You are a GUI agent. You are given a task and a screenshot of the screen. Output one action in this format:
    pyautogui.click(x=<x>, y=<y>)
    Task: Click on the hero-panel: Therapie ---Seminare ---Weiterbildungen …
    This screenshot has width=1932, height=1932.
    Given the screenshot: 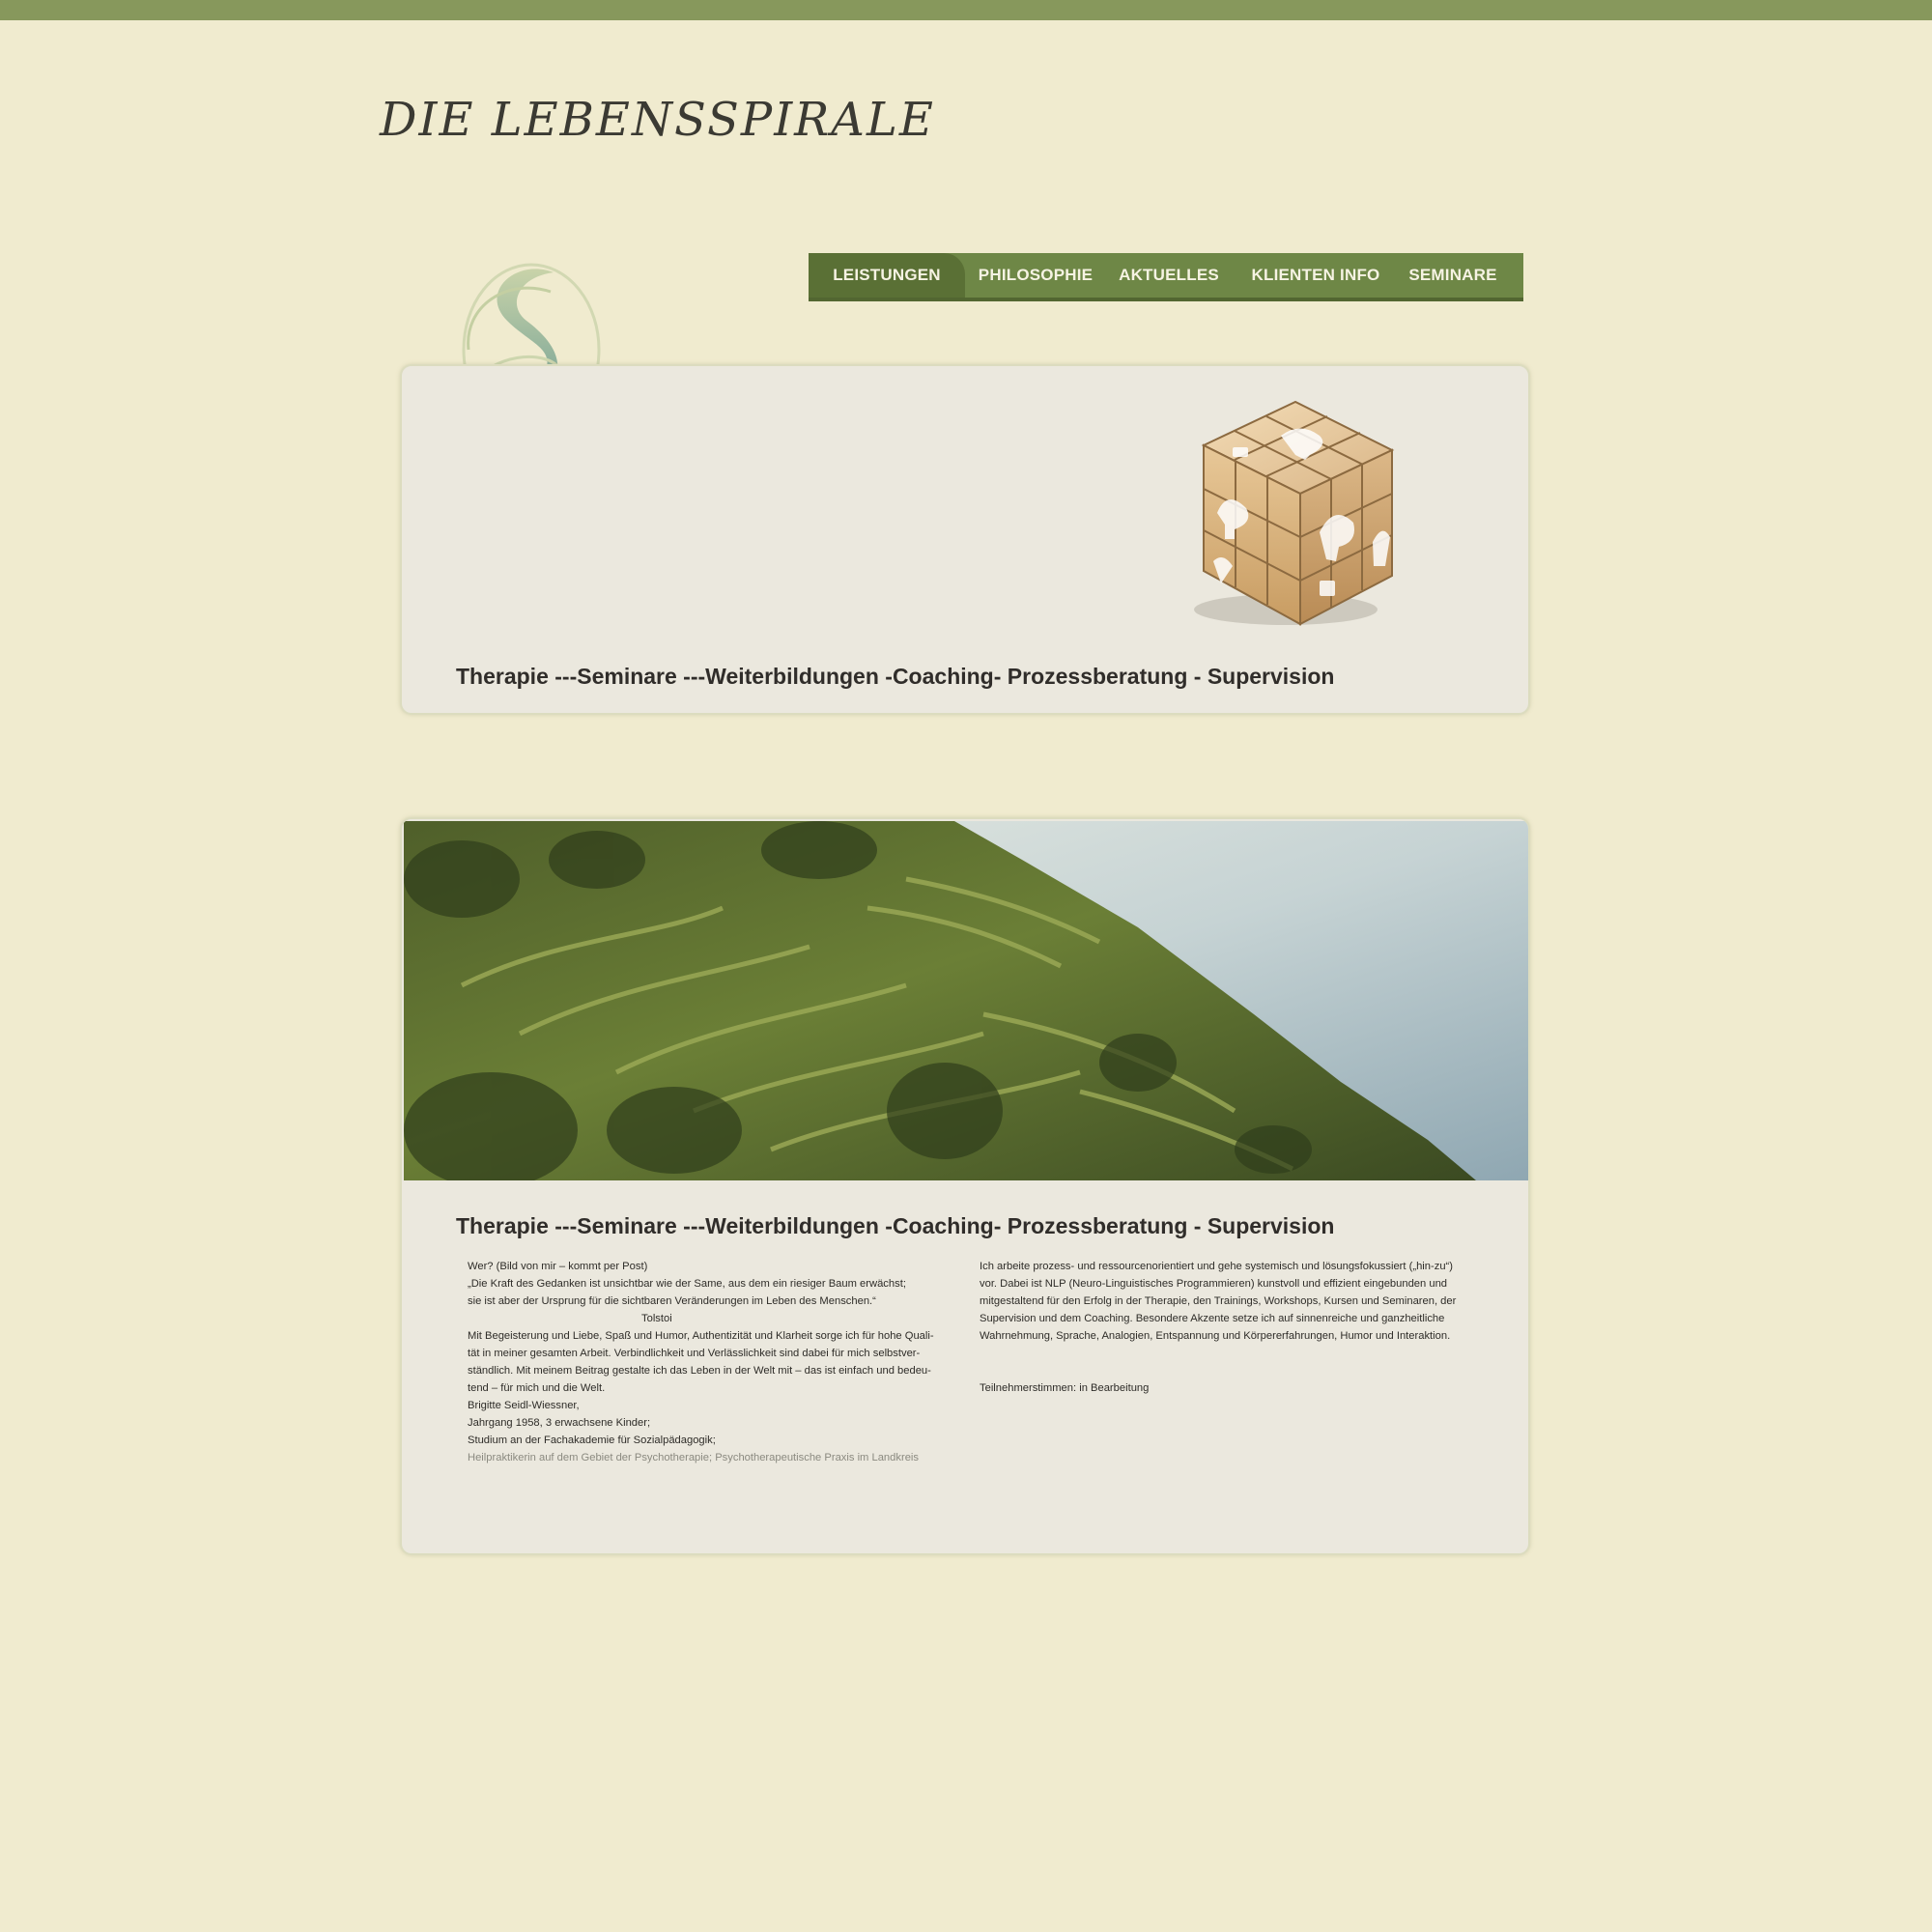 What is the action you would take?
    pyautogui.click(x=965, y=539)
    